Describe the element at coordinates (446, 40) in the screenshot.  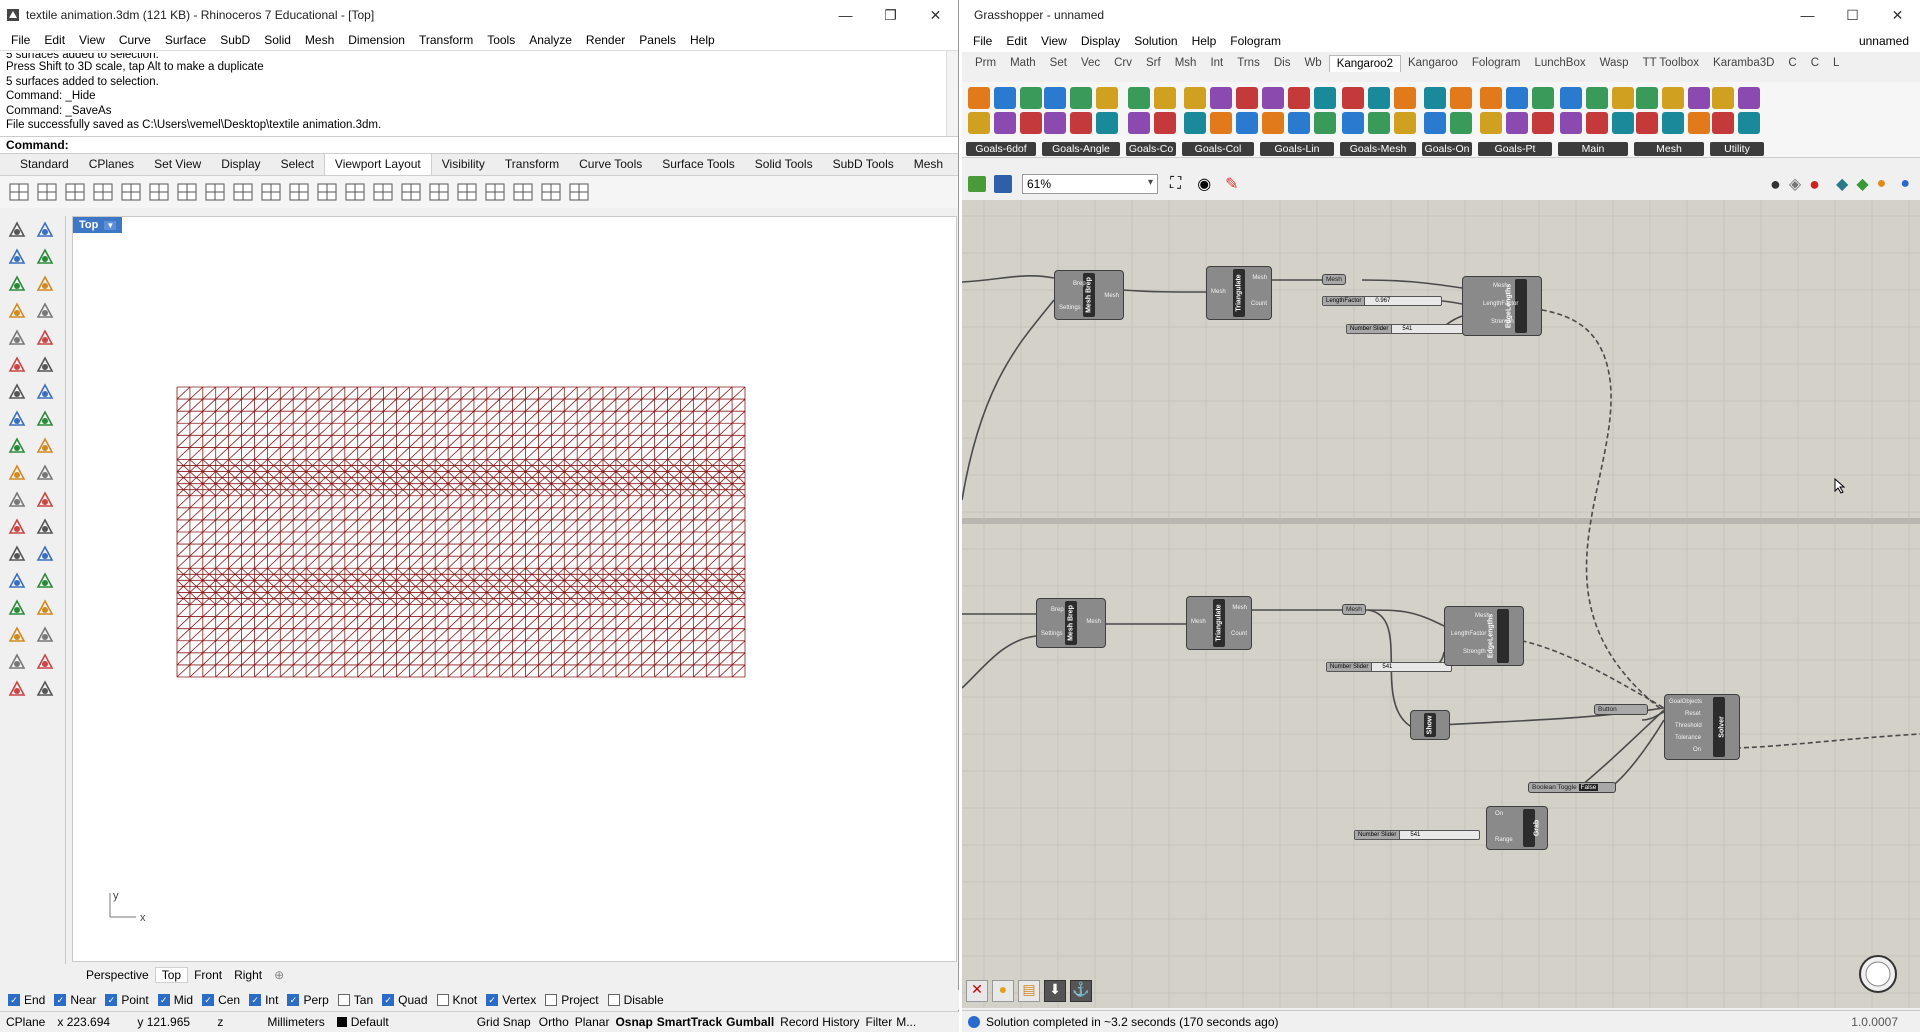
I see `menu-transform: Transform` at that location.